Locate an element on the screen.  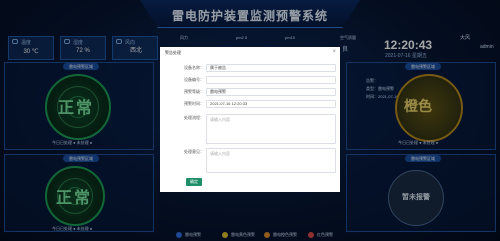
form-row: 设备编号： is located at coordinates (250, 80).